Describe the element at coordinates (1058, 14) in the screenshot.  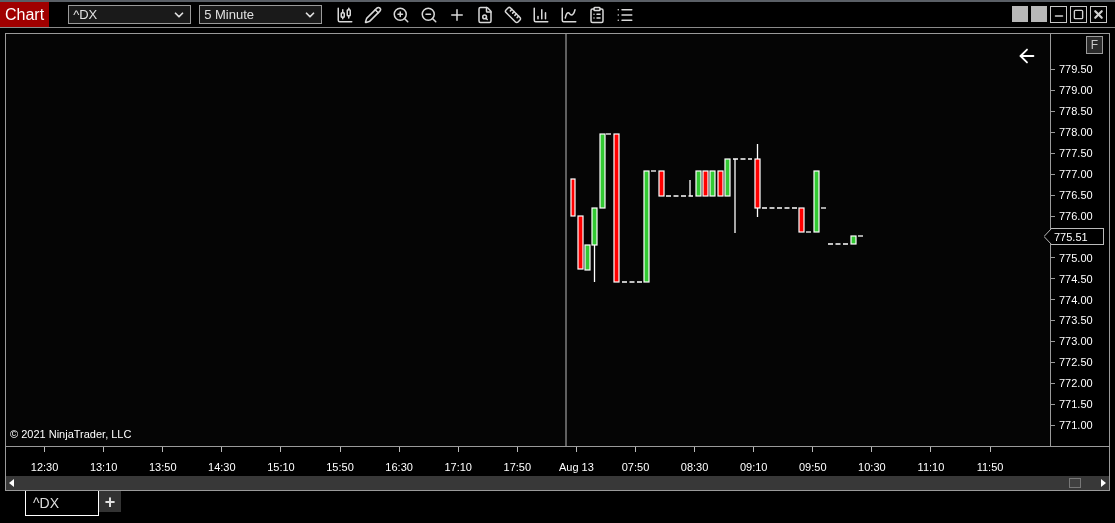
I see `minimize-button` at that location.